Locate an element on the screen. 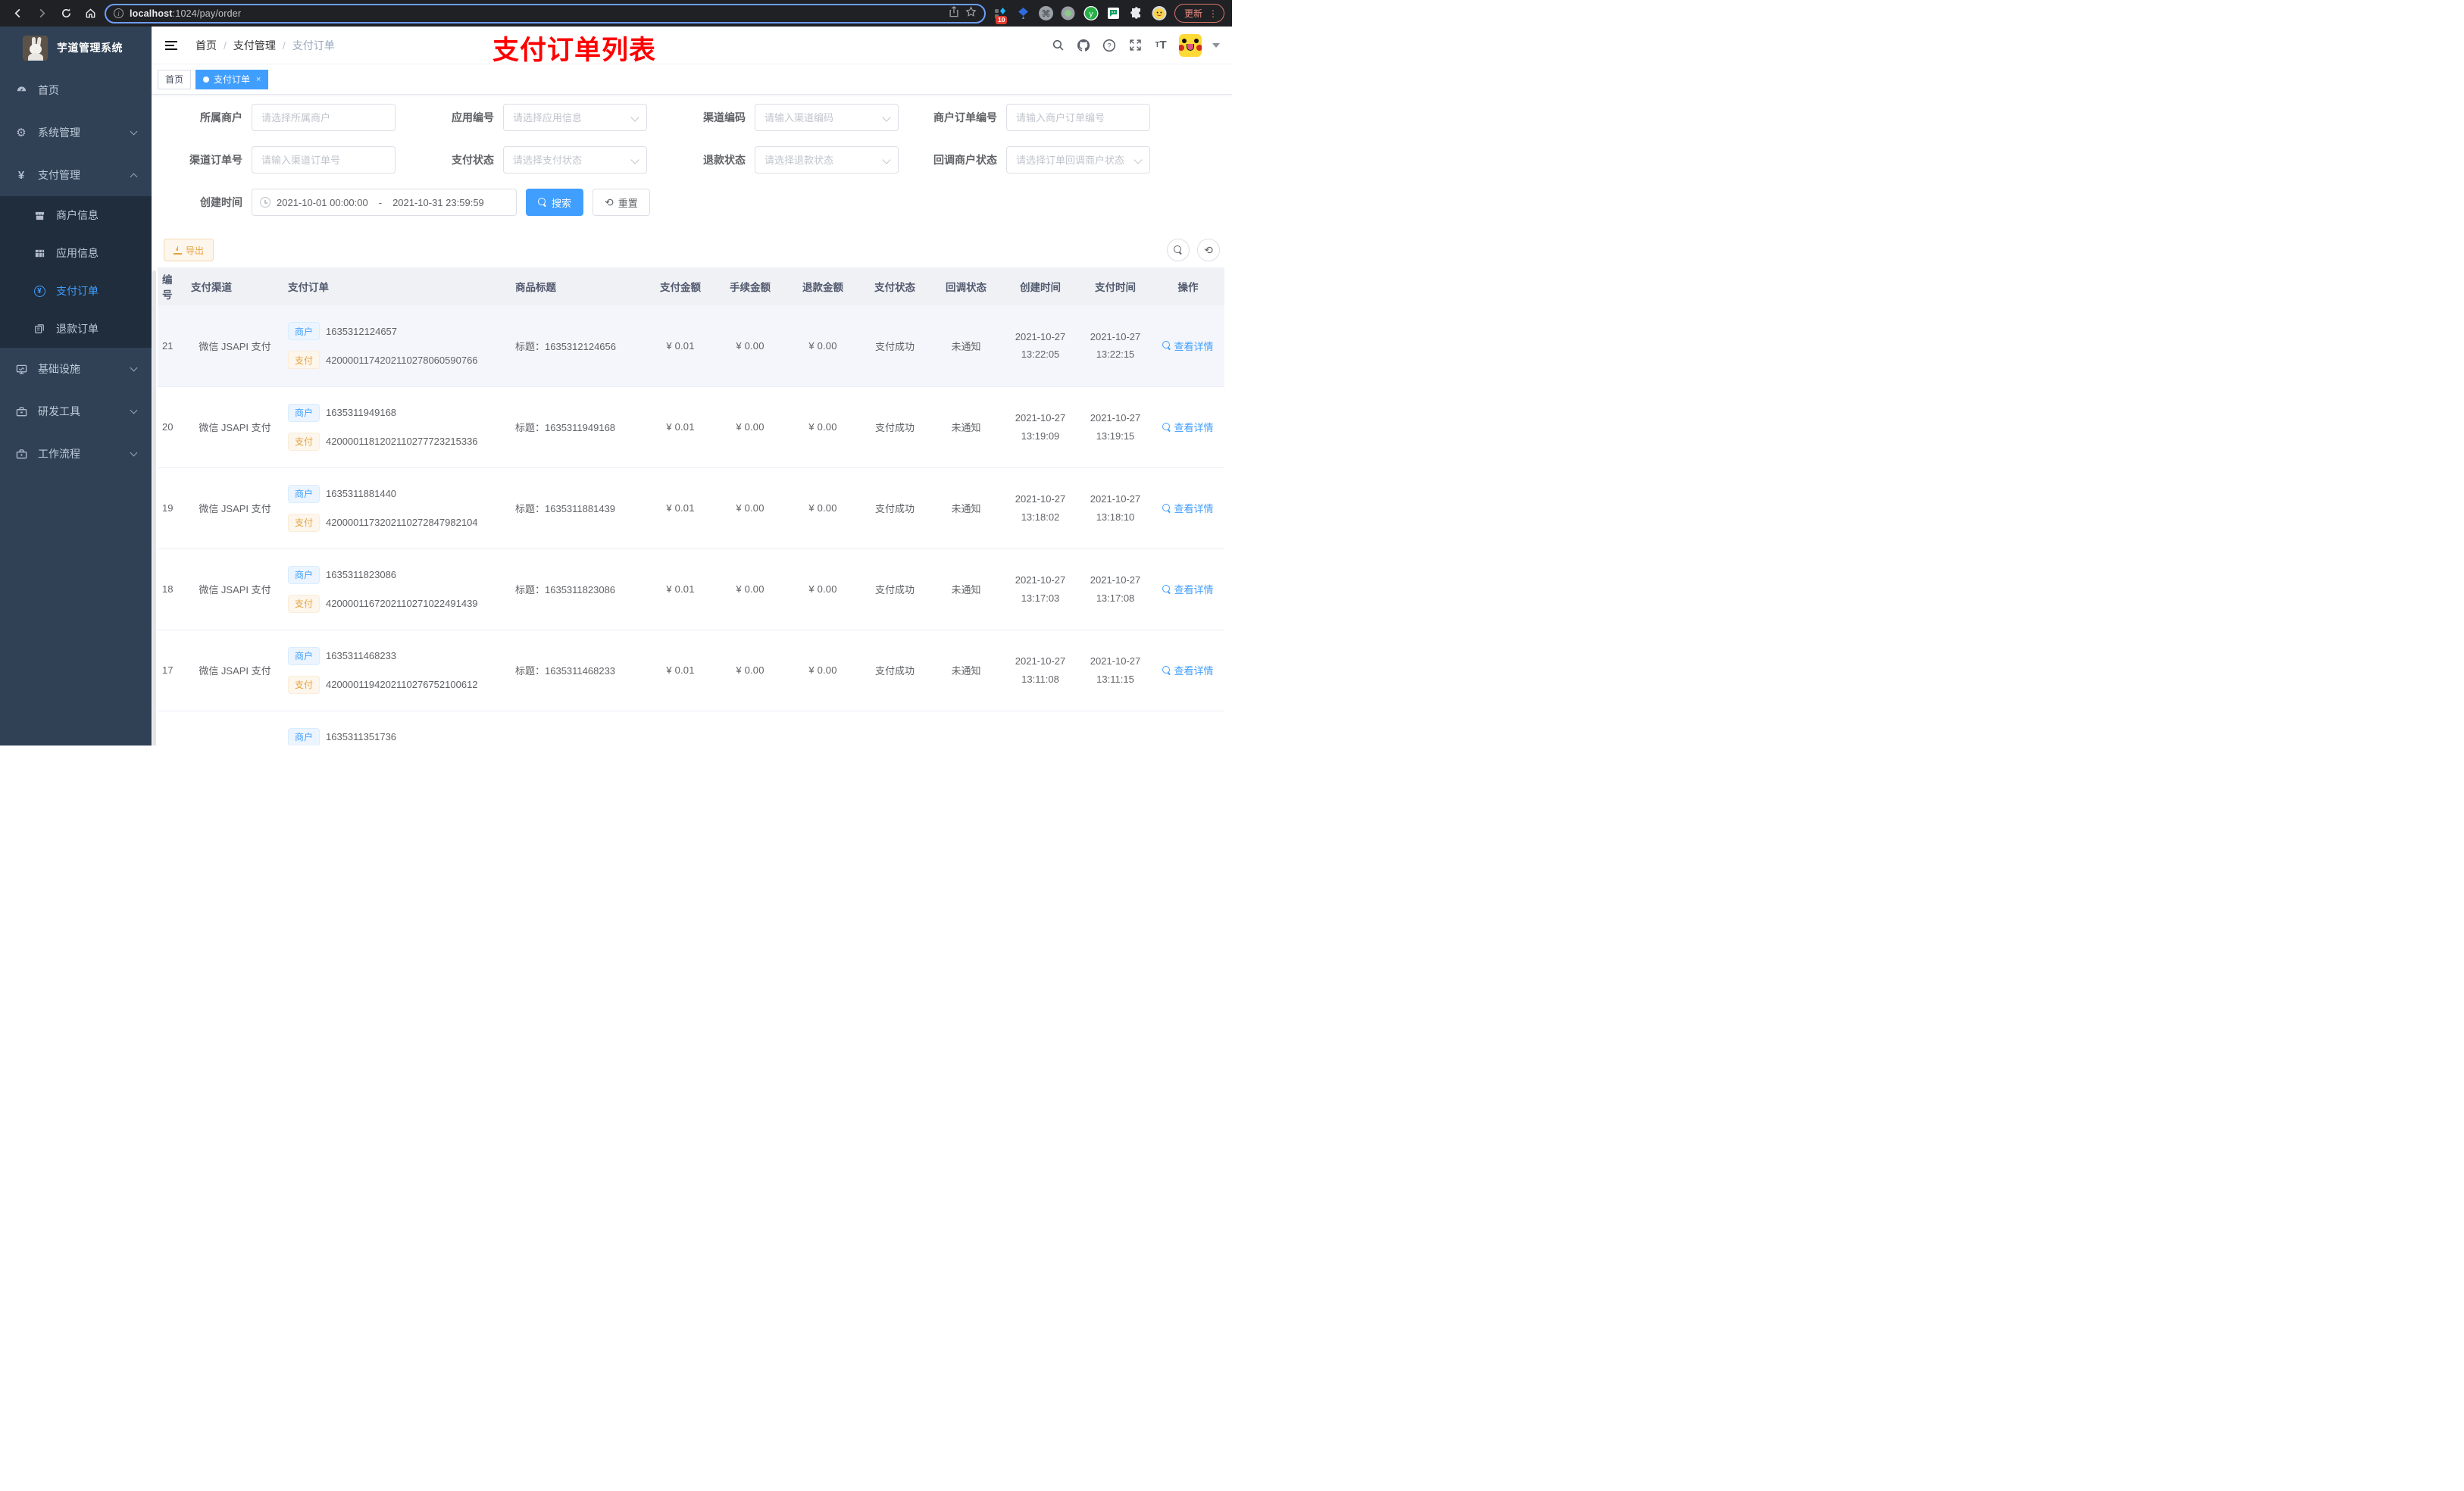  date-end: 2021-10-31 23:59:59 is located at coordinates (438, 202).